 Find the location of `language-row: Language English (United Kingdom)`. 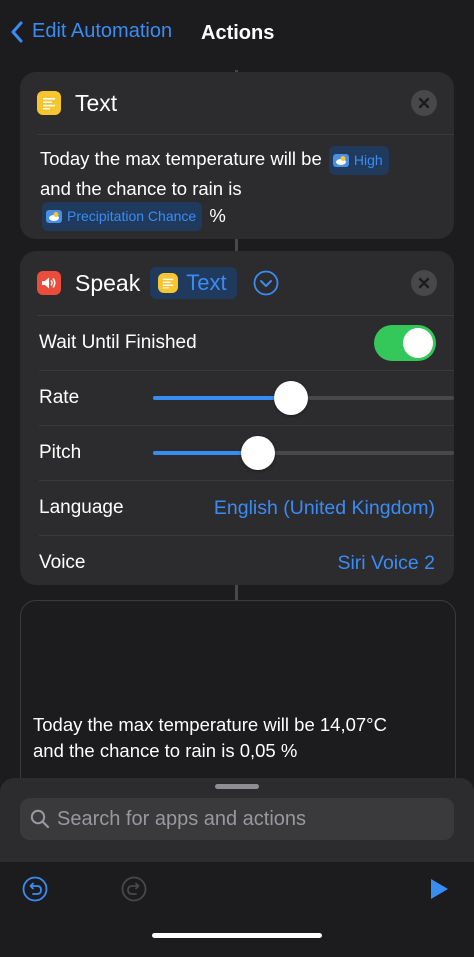

language-row: Language English (United Kingdom) is located at coordinates (237, 508).